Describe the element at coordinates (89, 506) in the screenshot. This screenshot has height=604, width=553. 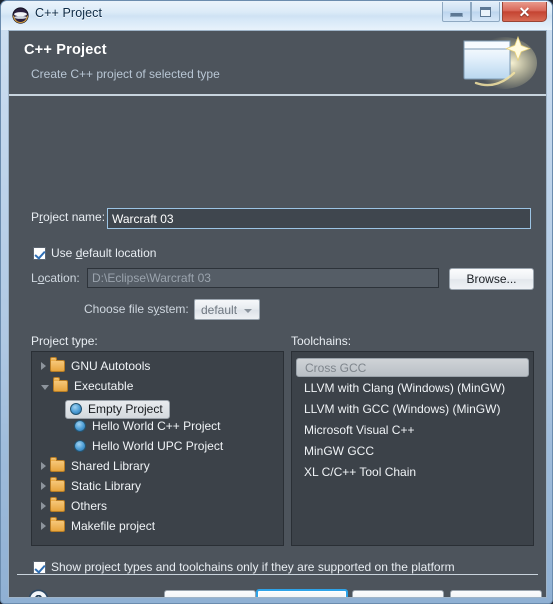
I see `project-type-item-label: Others` at that location.